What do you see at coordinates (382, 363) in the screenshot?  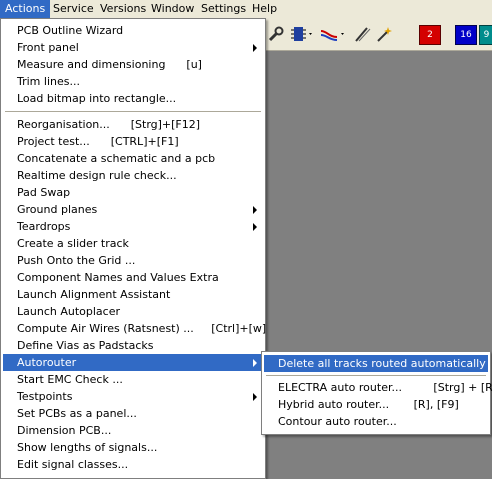 I see `menu-item-label: Delete all tracks routed automatically` at bounding box center [382, 363].